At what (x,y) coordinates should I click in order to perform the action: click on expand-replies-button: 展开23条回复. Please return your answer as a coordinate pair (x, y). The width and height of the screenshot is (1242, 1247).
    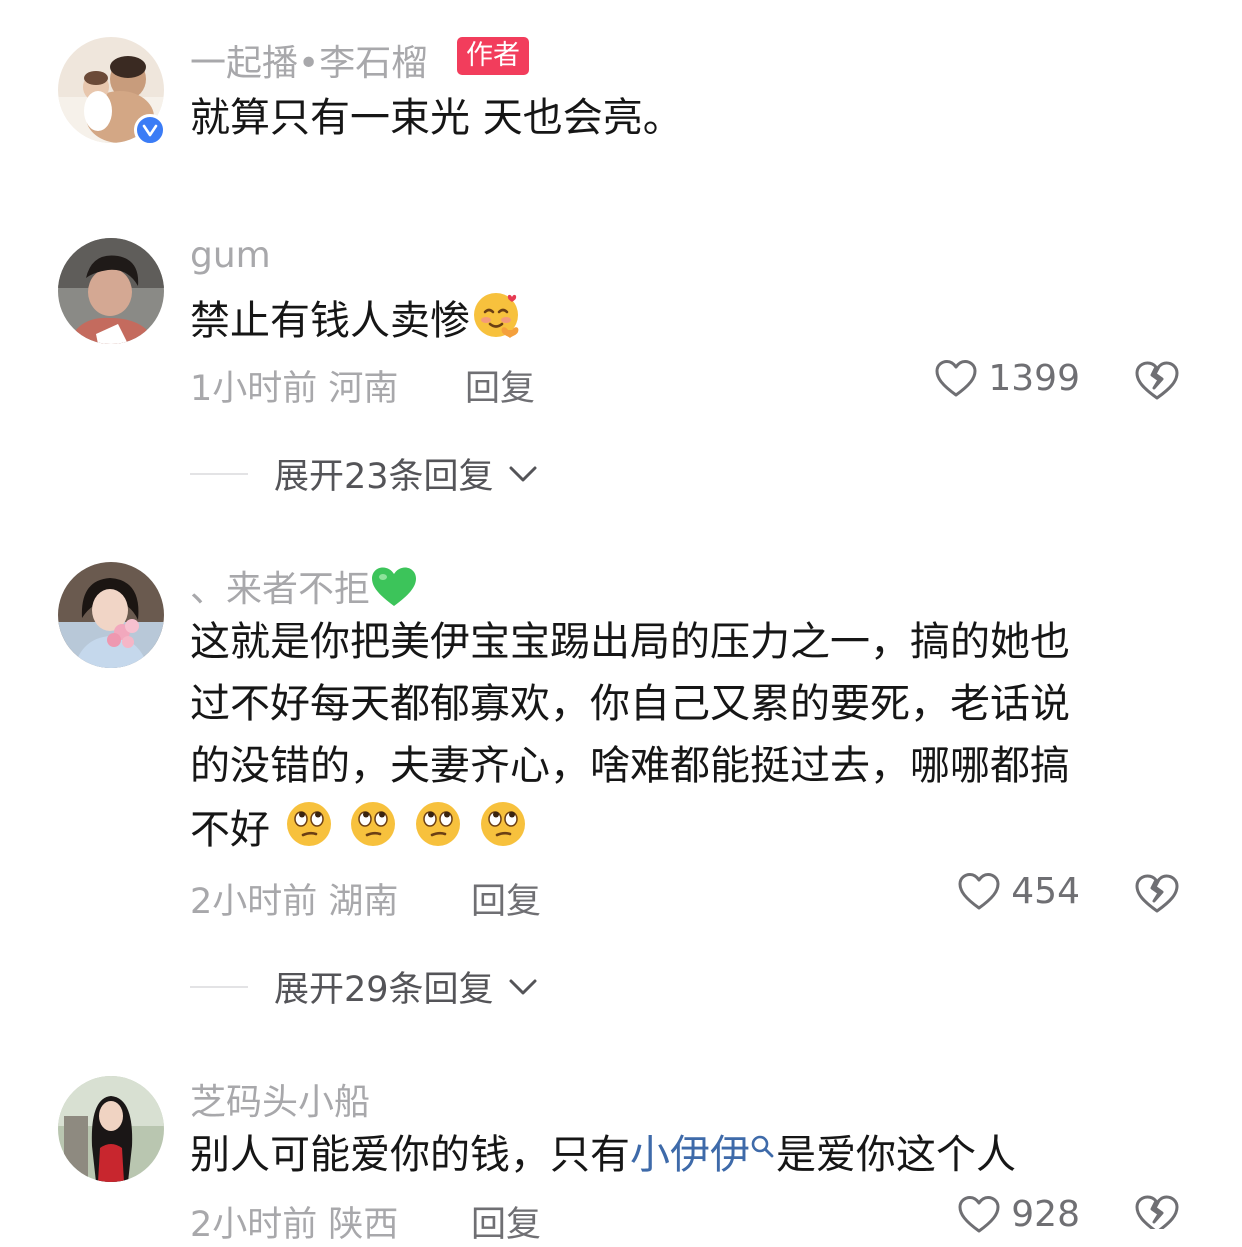
    Looking at the image, I should click on (364, 473).